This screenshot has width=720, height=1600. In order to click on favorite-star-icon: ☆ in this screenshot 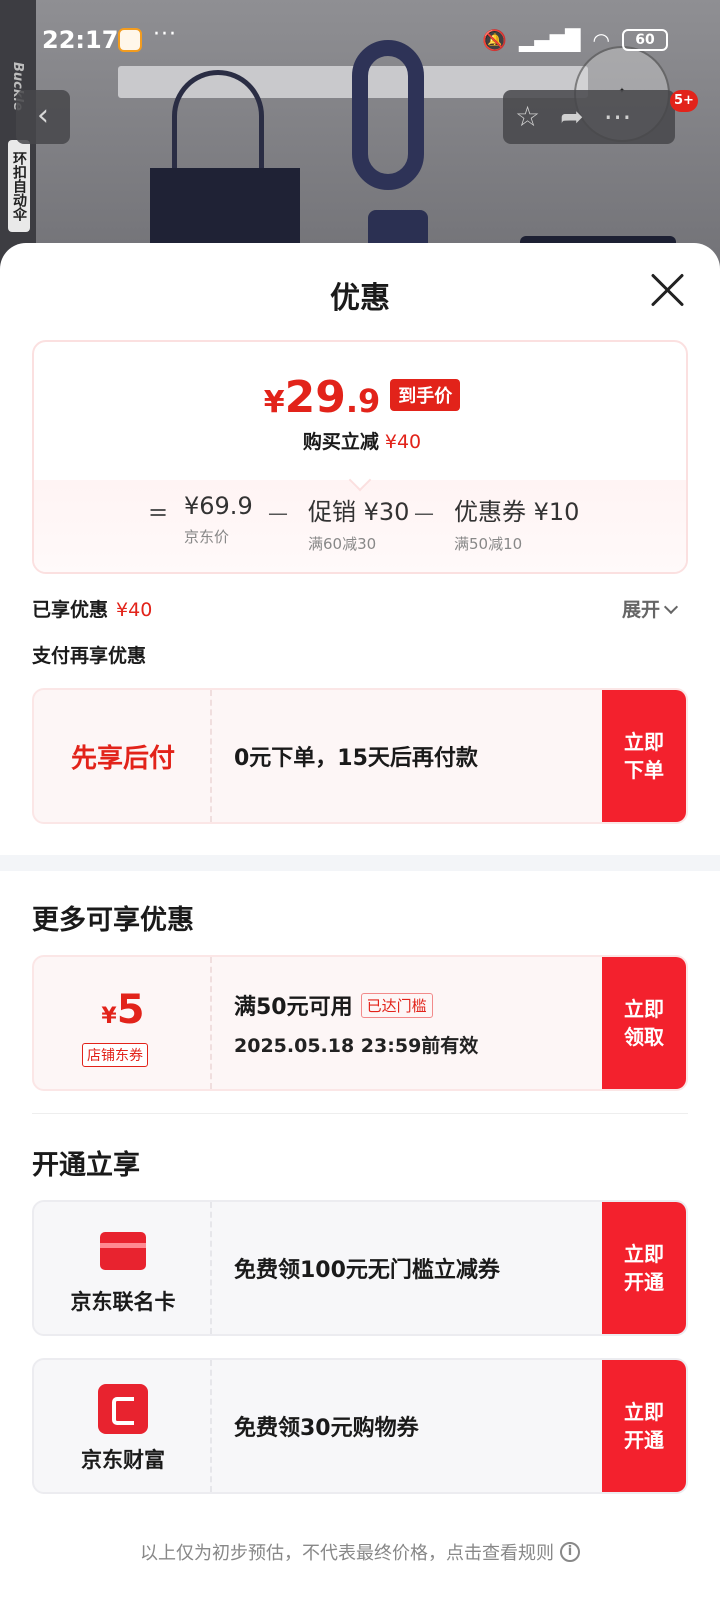, I will do `click(527, 117)`.